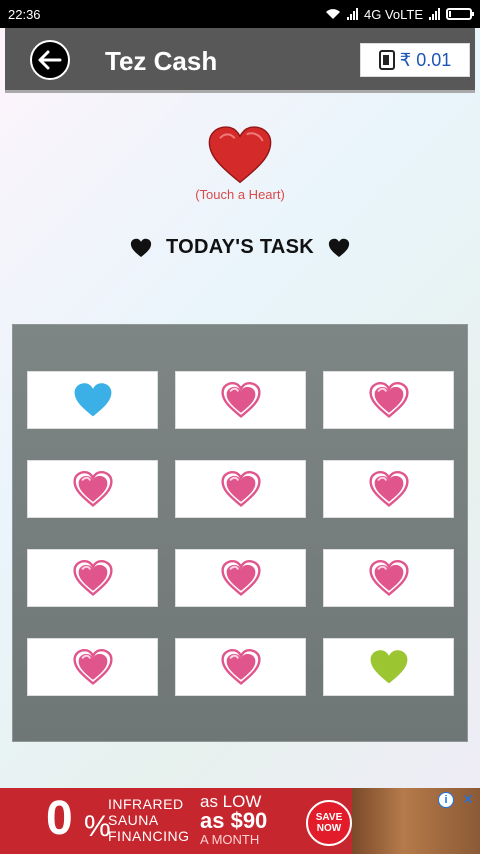  I want to click on status-time: 22:36, so click(24, 14).